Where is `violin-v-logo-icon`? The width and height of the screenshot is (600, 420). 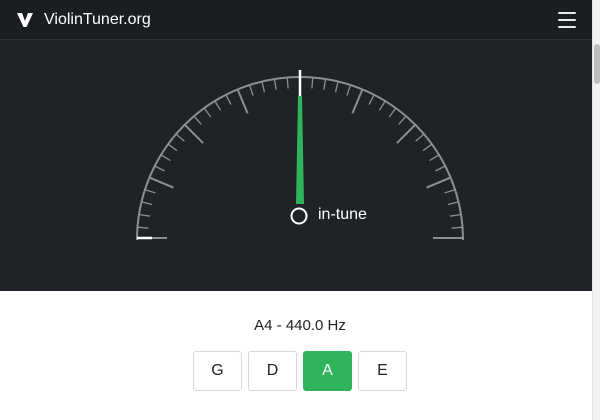 violin-v-logo-icon is located at coordinates (25, 19).